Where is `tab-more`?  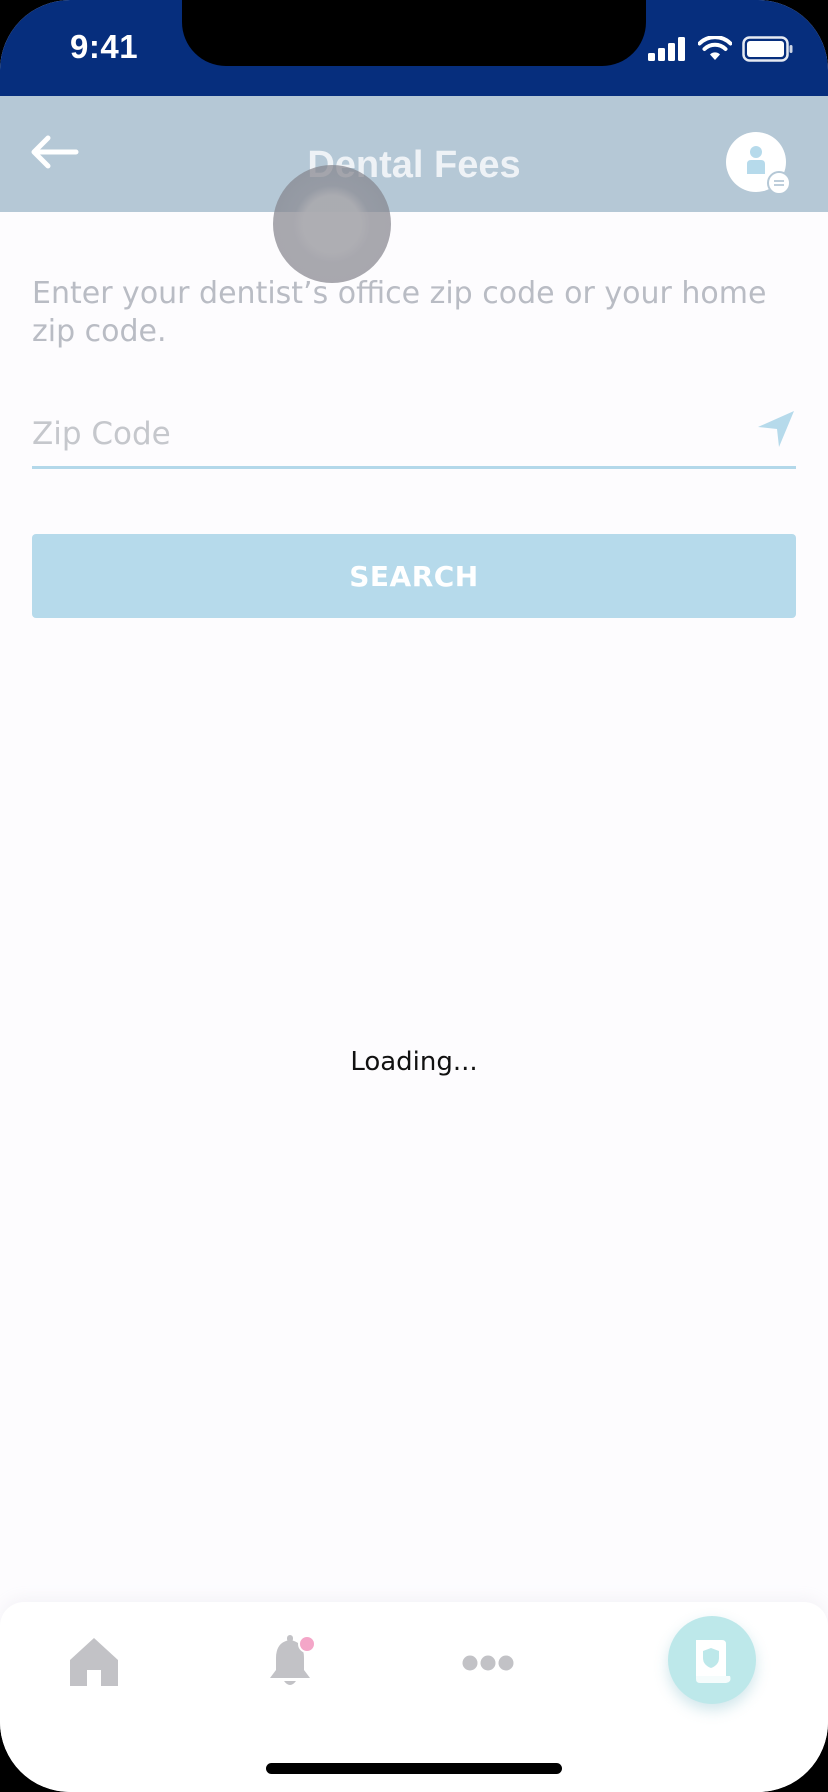 tab-more is located at coordinates (488, 1663).